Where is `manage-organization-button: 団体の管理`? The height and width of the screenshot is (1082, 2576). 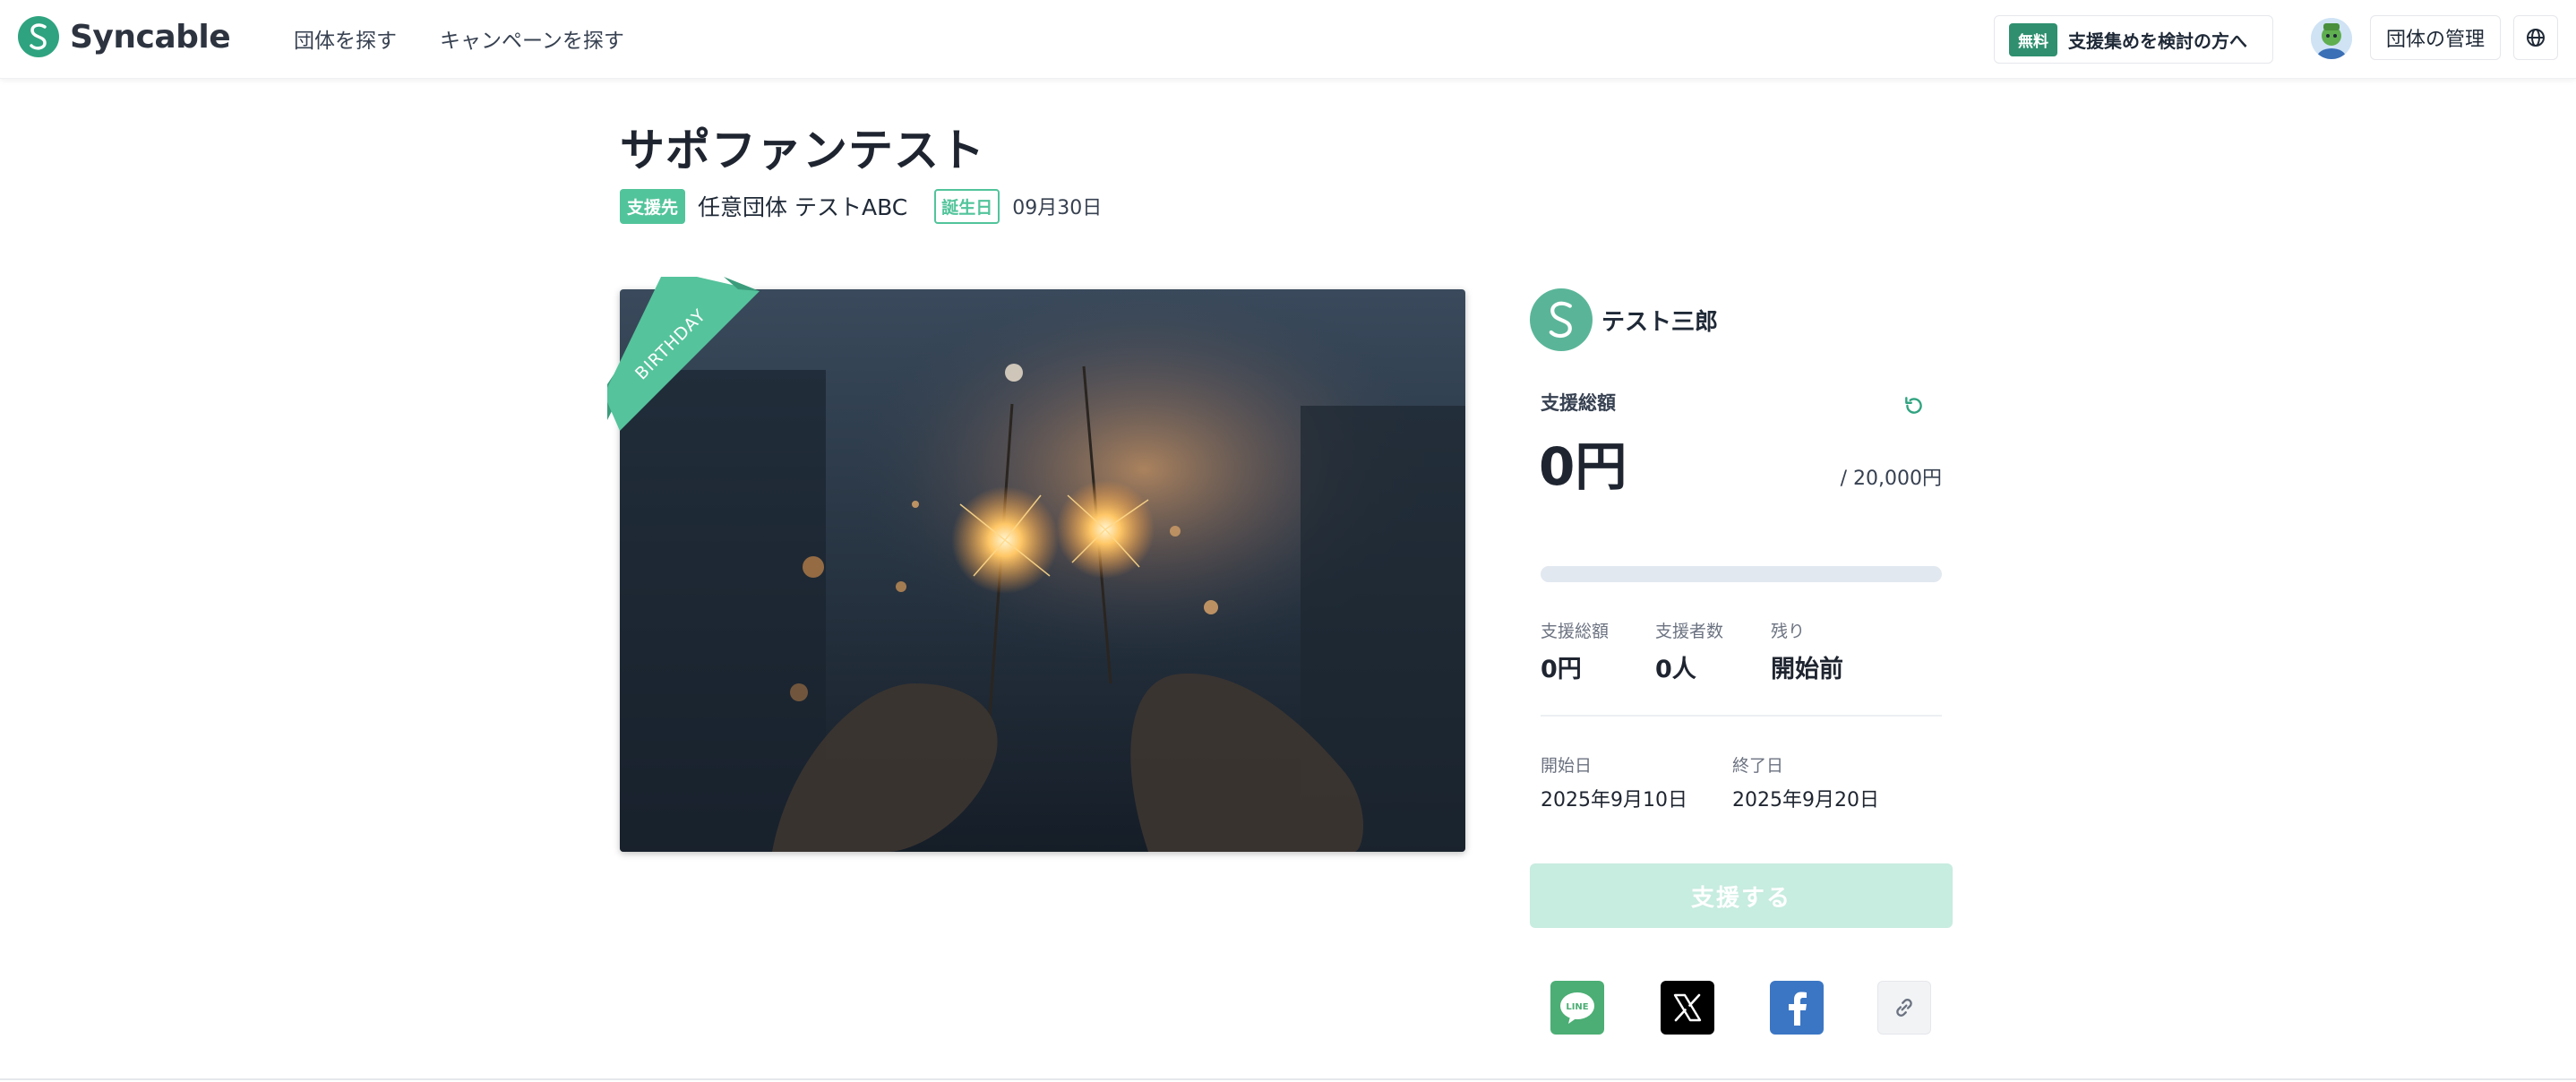 manage-organization-button: 団体の管理 is located at coordinates (2435, 37).